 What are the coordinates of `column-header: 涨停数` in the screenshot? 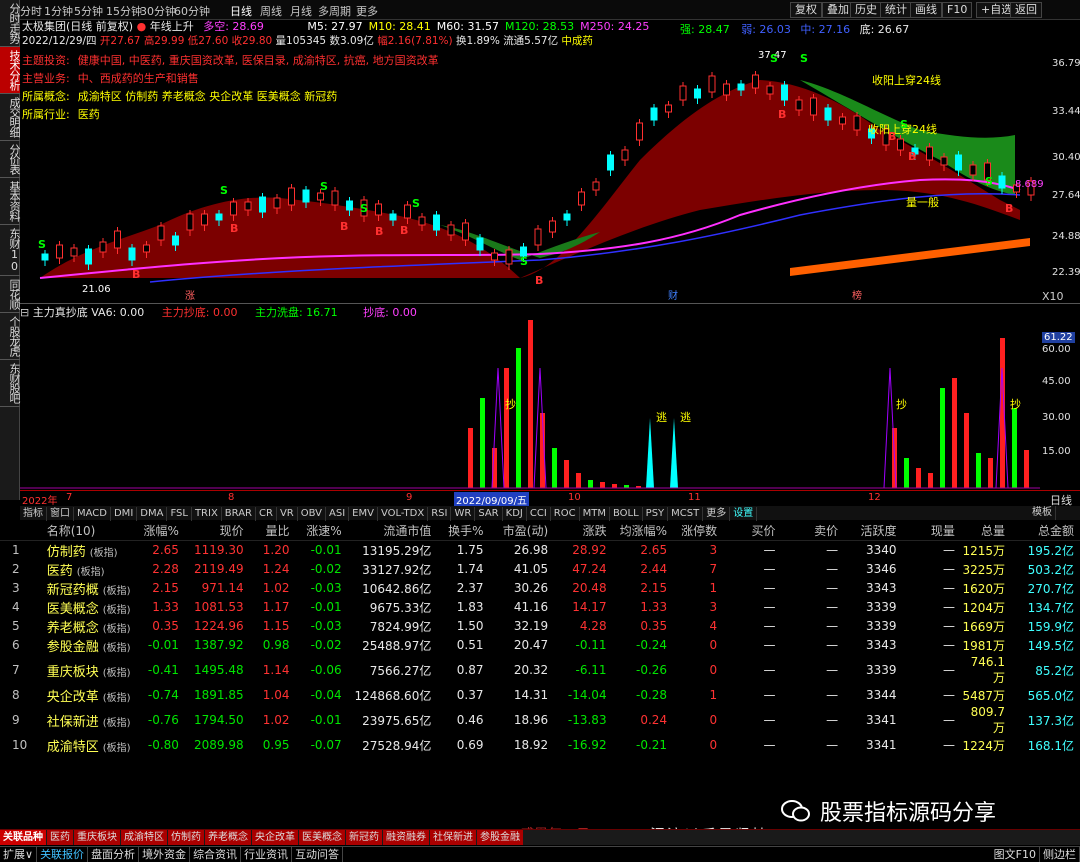 It's located at (698, 531).